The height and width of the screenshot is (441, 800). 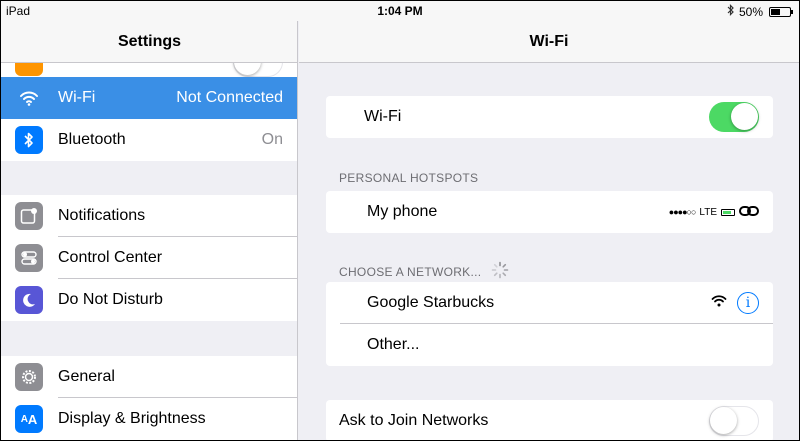 I want to click on sidebar-item-notifications: Notifications, so click(x=149, y=216).